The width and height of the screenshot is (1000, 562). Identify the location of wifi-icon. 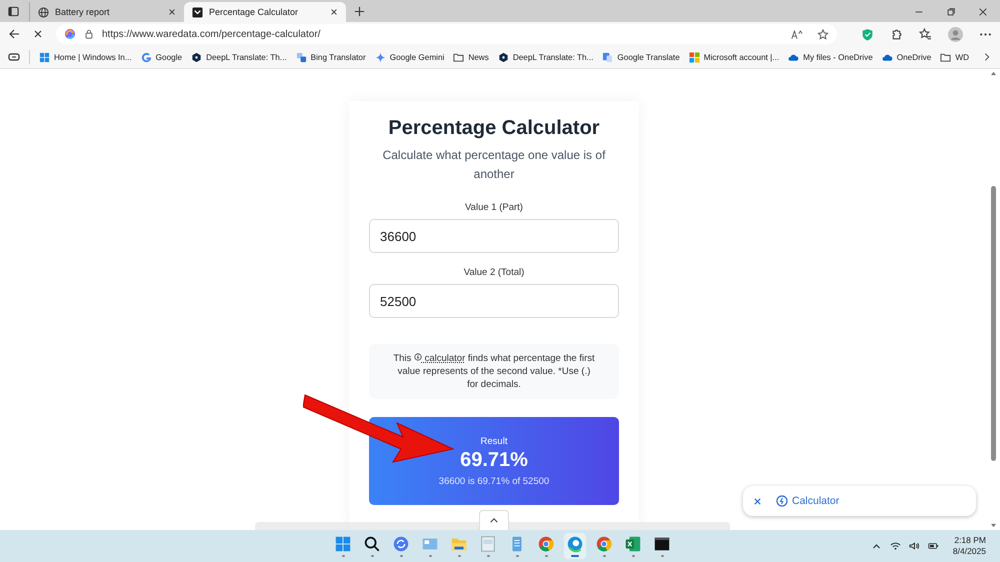
(895, 546).